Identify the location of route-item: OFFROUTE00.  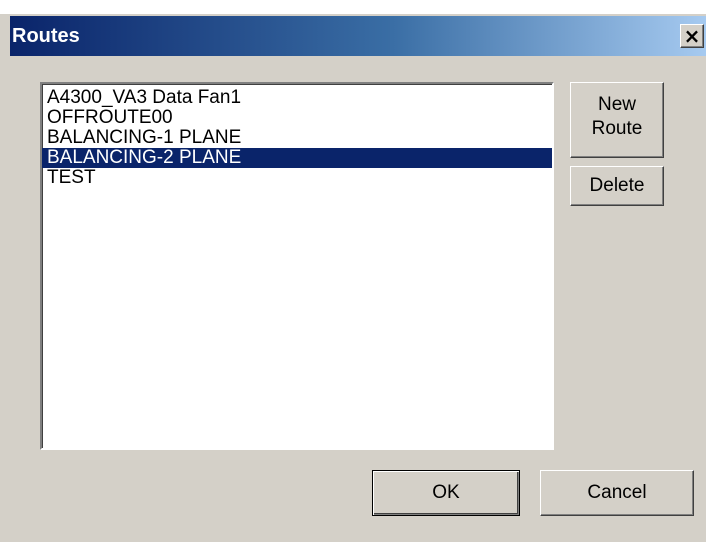
(297, 118).